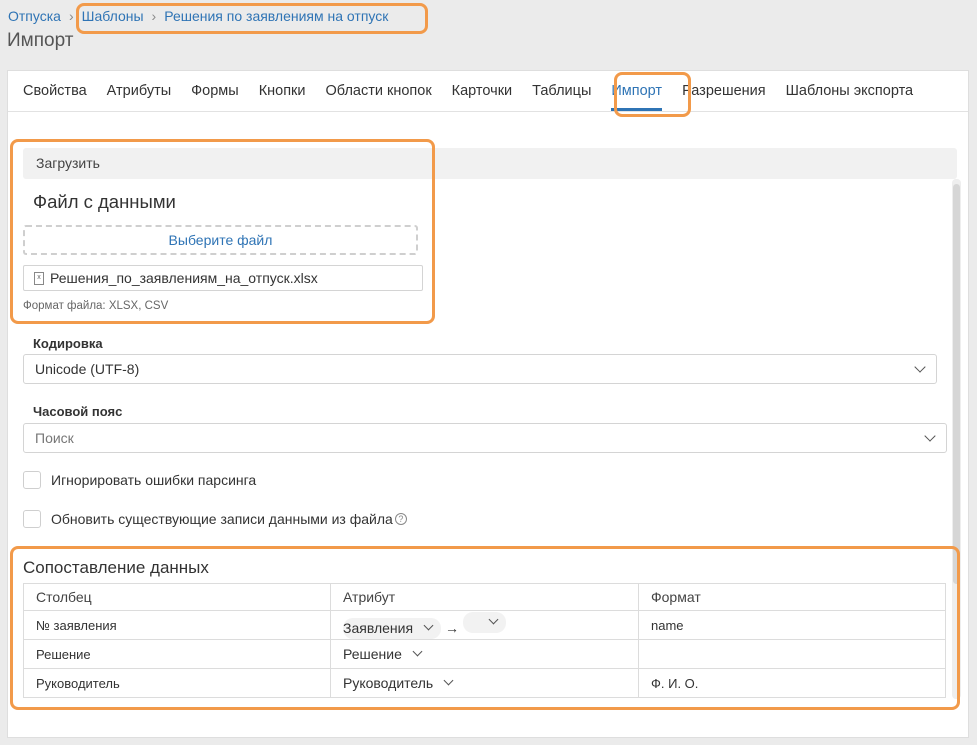 This screenshot has height=745, width=977. What do you see at coordinates (113, 16) in the screenshot?
I see `breadcrumb-item-templates: Шаблоны` at bounding box center [113, 16].